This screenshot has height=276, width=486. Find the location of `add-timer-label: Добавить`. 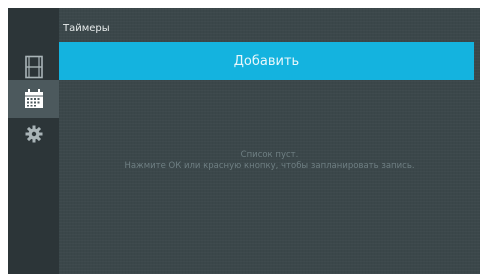

add-timer-label: Добавить is located at coordinates (266, 61).